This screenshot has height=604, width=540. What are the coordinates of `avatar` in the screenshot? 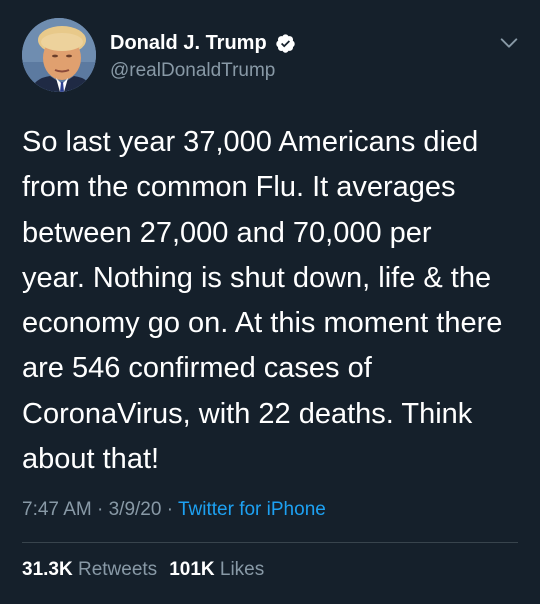 It's located at (59, 55).